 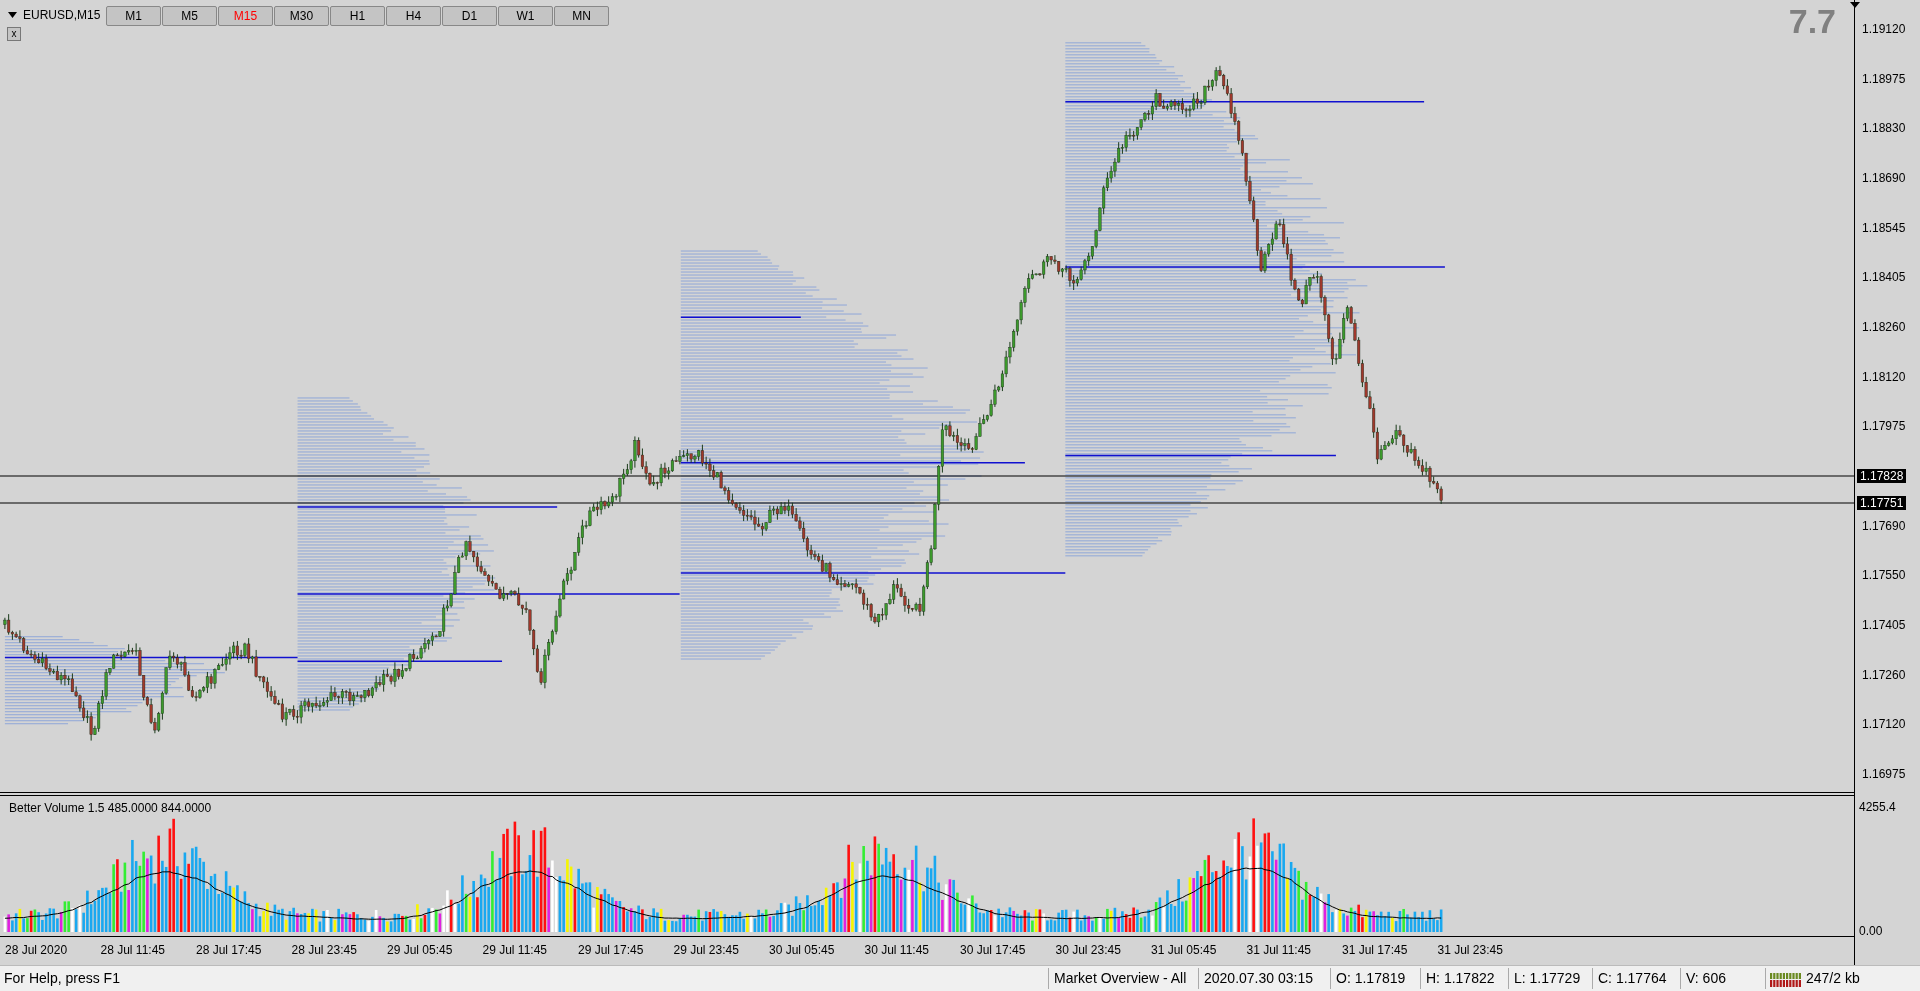 I want to click on price-label: 1.18405, so click(x=1884, y=277).